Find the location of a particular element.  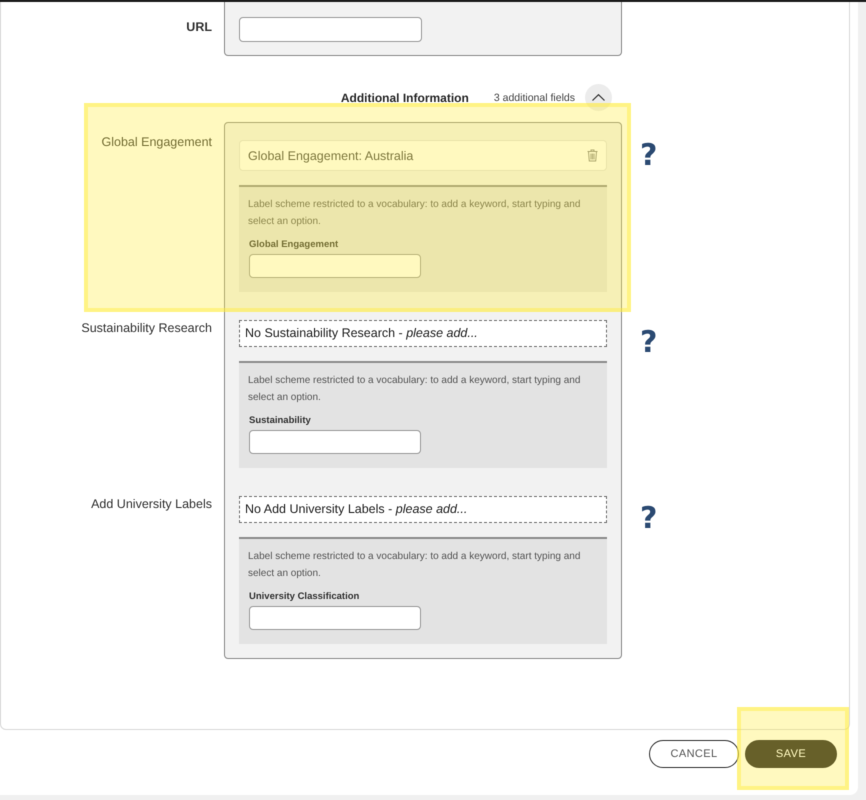

cancel-button: CANCEL is located at coordinates (694, 754).